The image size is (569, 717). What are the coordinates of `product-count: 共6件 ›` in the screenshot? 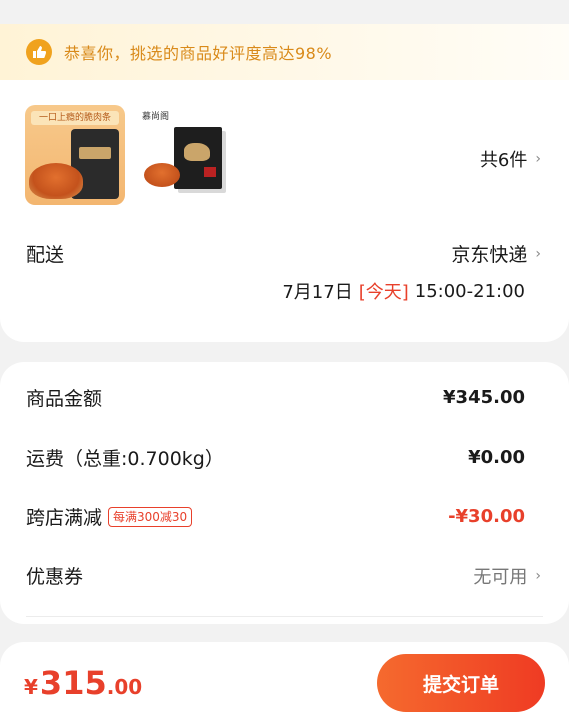 It's located at (510, 159).